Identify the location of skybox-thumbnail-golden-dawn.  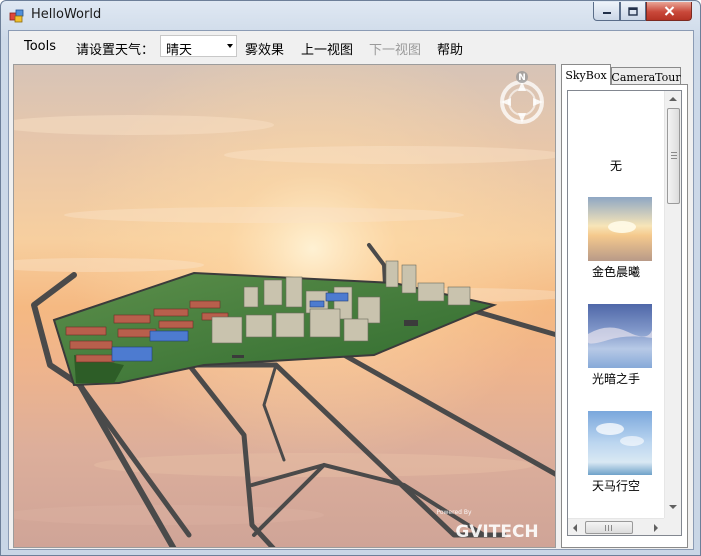
(620, 229).